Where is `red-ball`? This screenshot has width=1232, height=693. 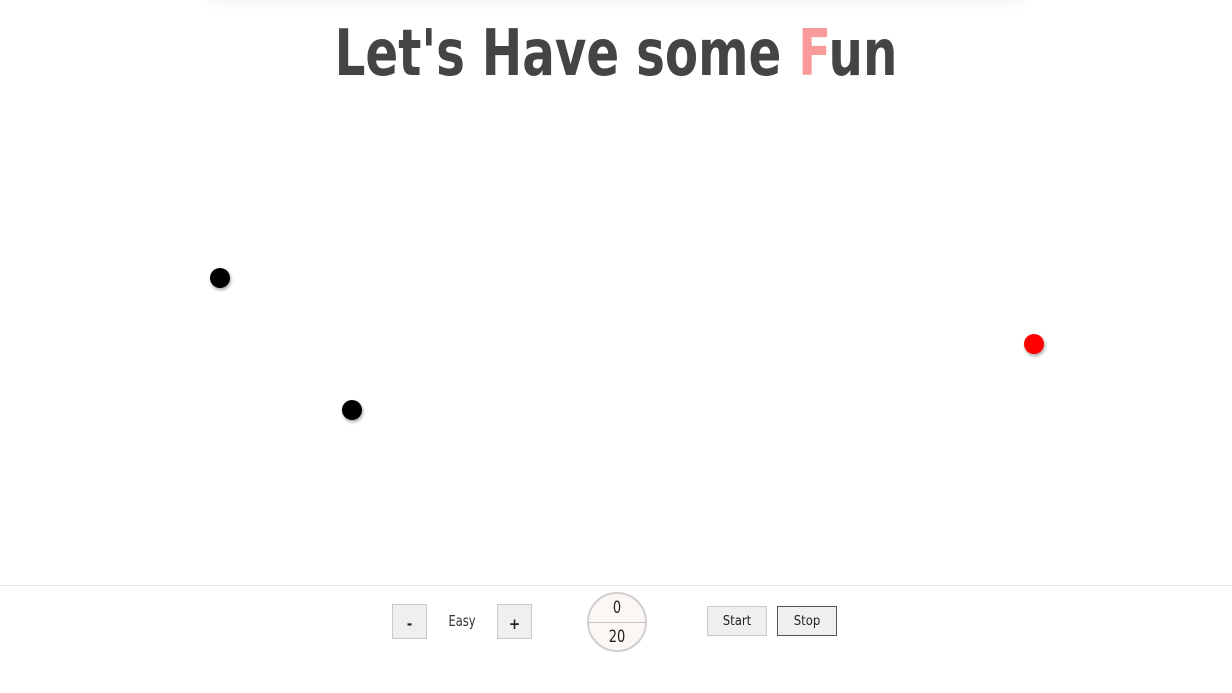 red-ball is located at coordinates (1034, 344).